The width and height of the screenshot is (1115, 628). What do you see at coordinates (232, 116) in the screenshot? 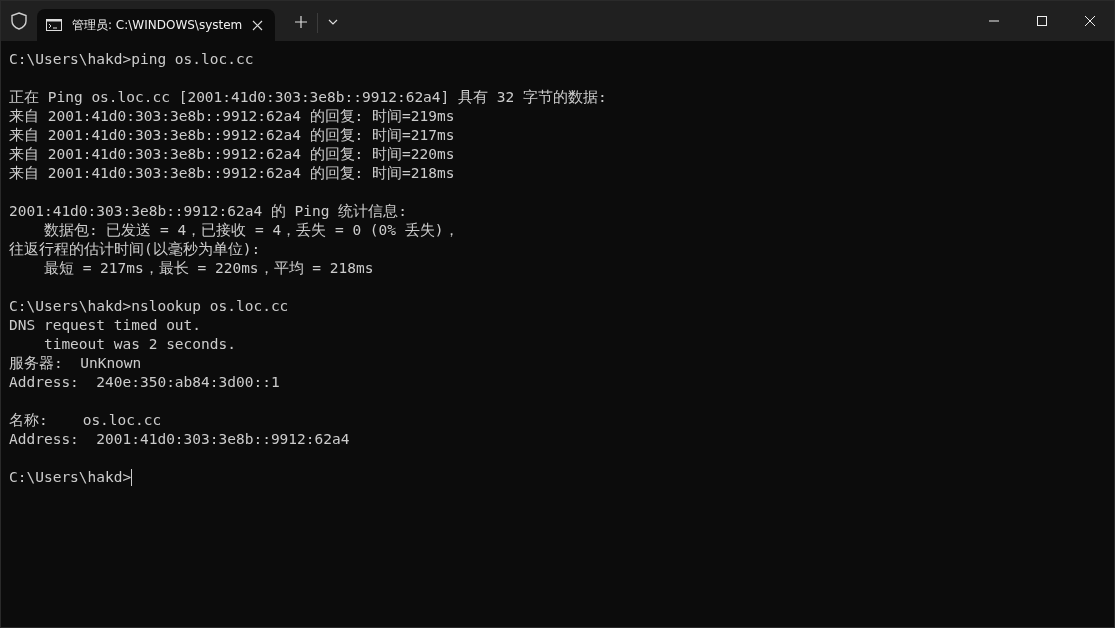
I see `console-line: 来自 2001:41d0:303:3e8b::9912:62a4 的回复: 时间=219ms` at bounding box center [232, 116].